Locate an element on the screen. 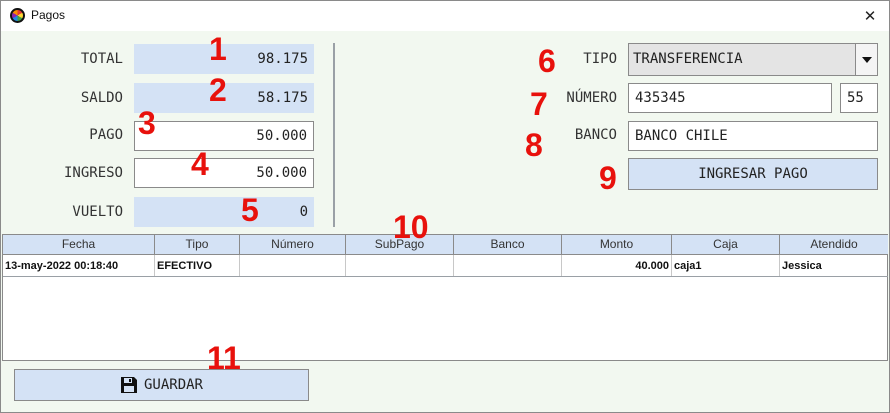 This screenshot has height=413, width=890. floppy-disk-icon is located at coordinates (128, 385).